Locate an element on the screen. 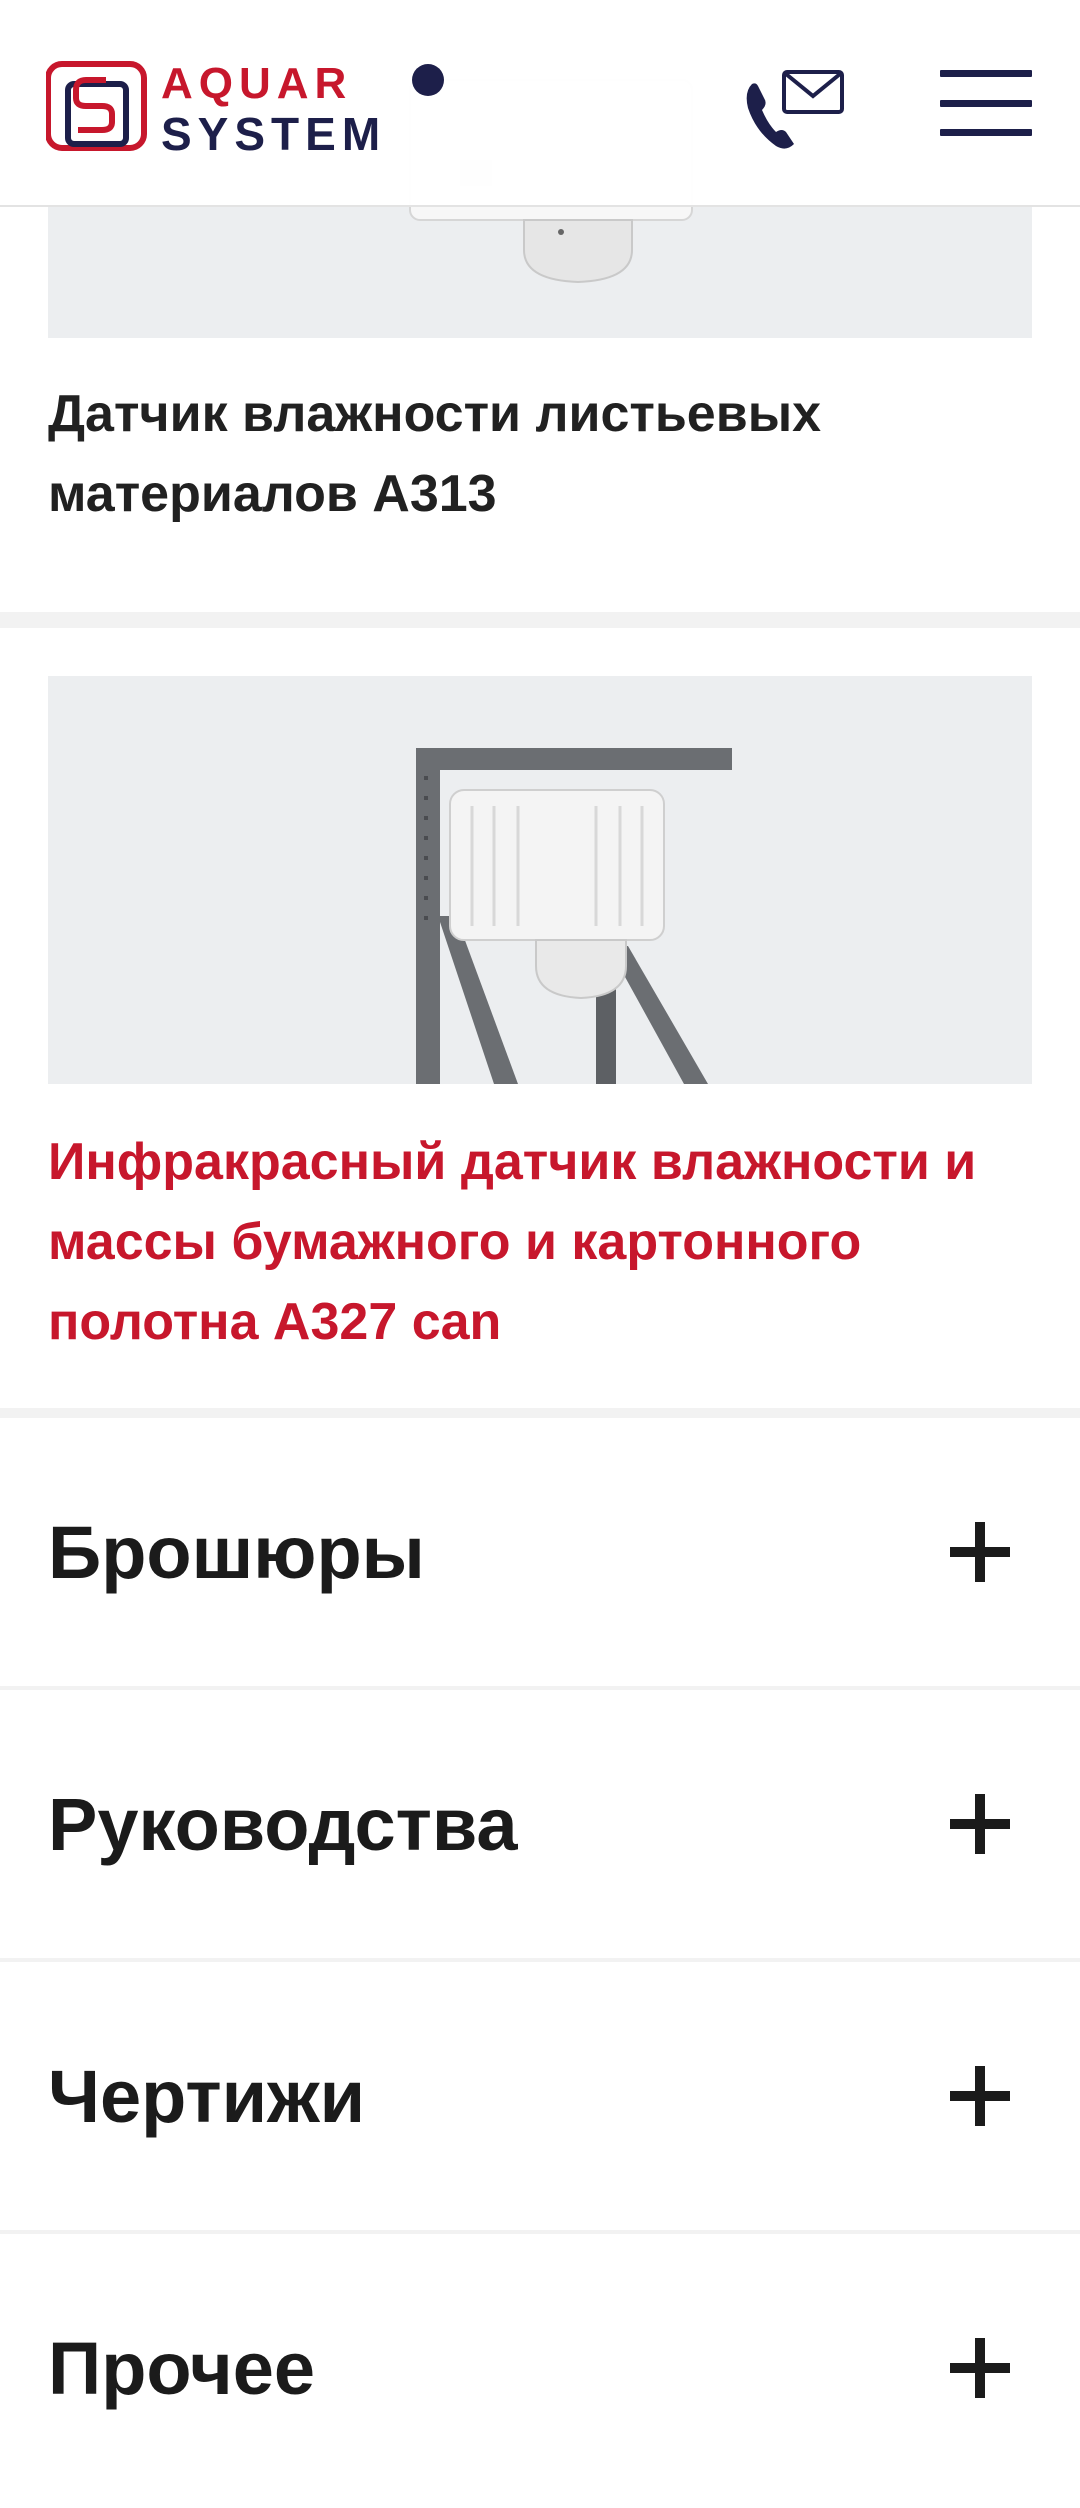 This screenshot has height=2508, width=1080. accordion-drawings: Чертижи is located at coordinates (540, 2096).